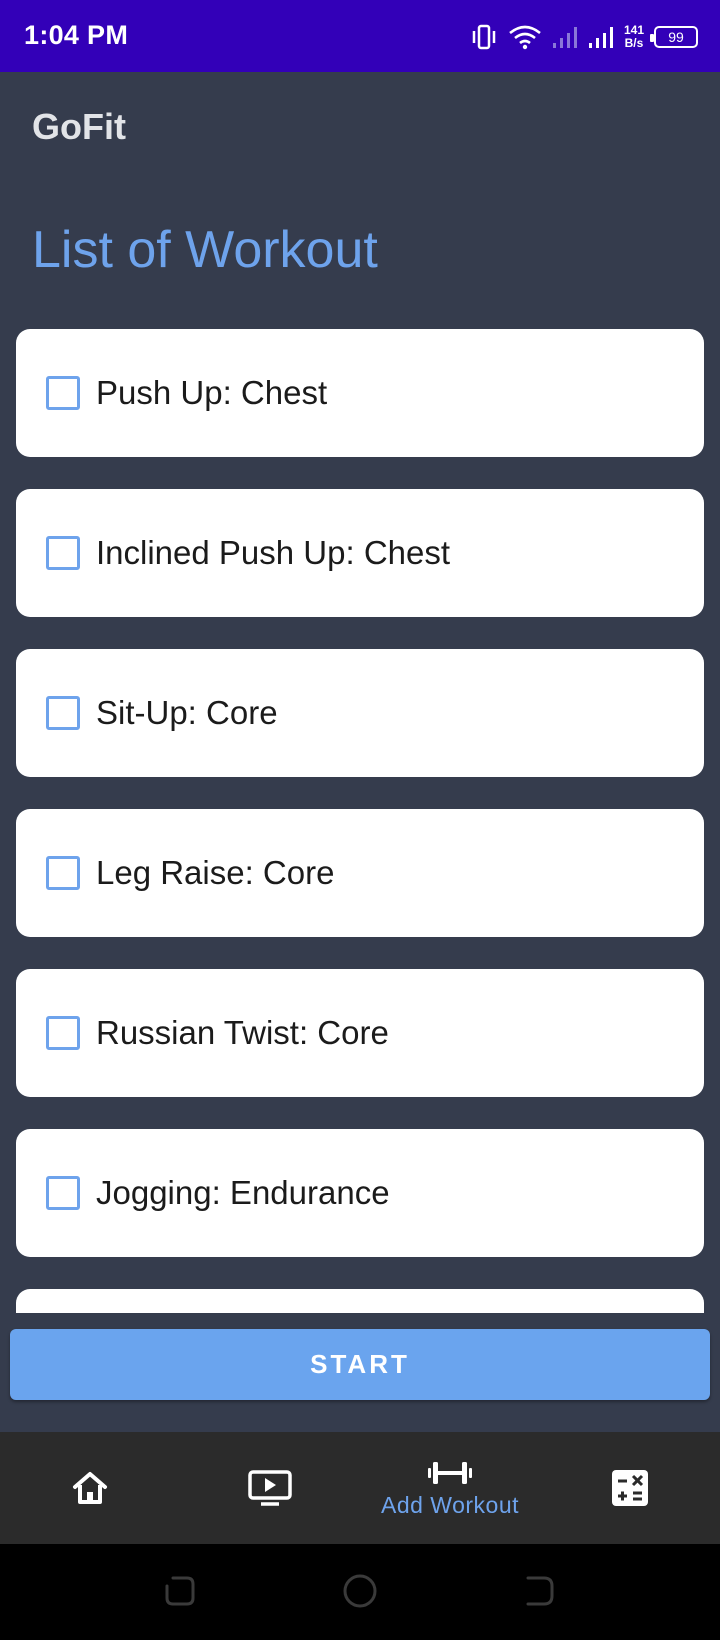 The width and height of the screenshot is (720, 1640). Describe the element at coordinates (180, 1591) in the screenshot. I see `recents-icon` at that location.